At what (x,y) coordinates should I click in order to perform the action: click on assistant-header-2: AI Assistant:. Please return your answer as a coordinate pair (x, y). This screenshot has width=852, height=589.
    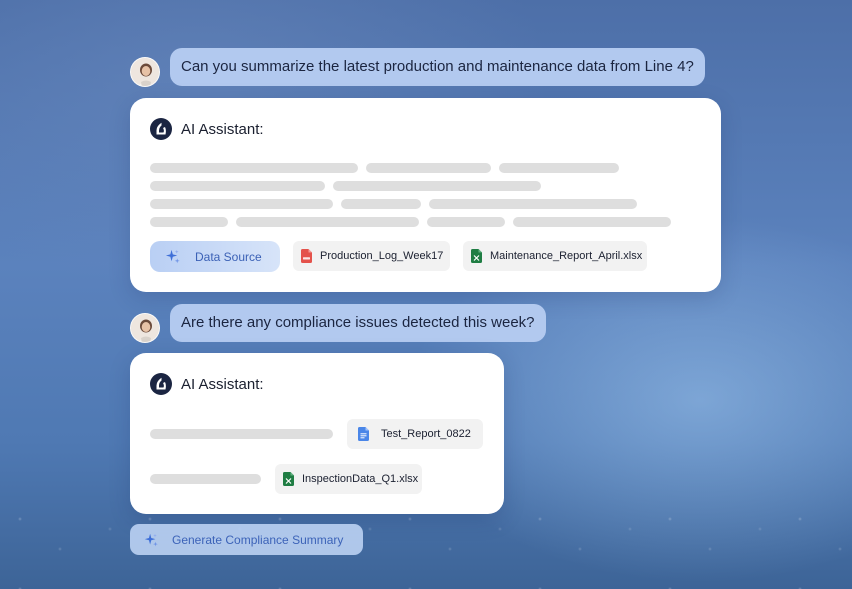
    Looking at the image, I should click on (207, 384).